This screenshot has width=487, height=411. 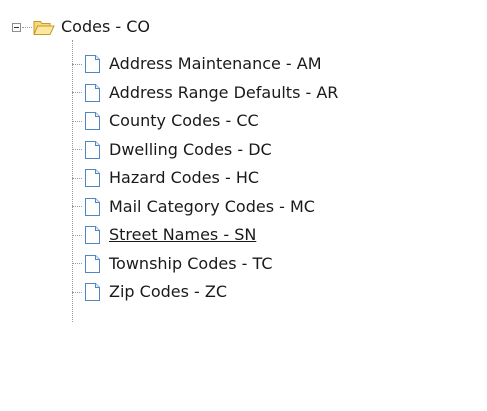 I want to click on tree-node-codes: Codes - CO, so click(x=81, y=27).